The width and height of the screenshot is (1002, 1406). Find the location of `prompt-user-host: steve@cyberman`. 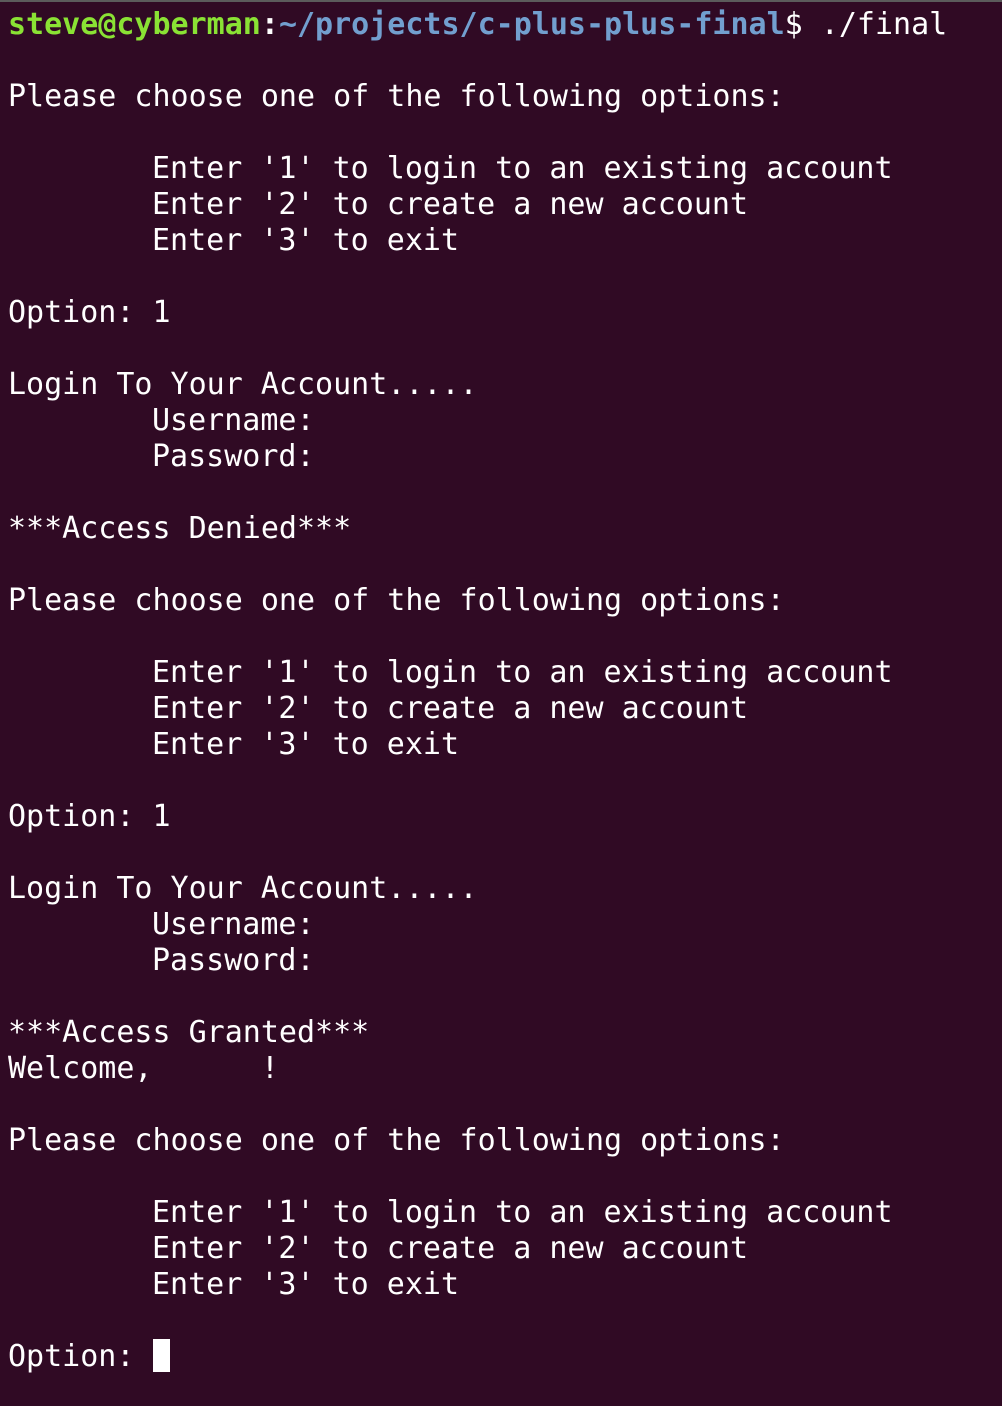

prompt-user-host: steve@cyberman is located at coordinates (134, 24).